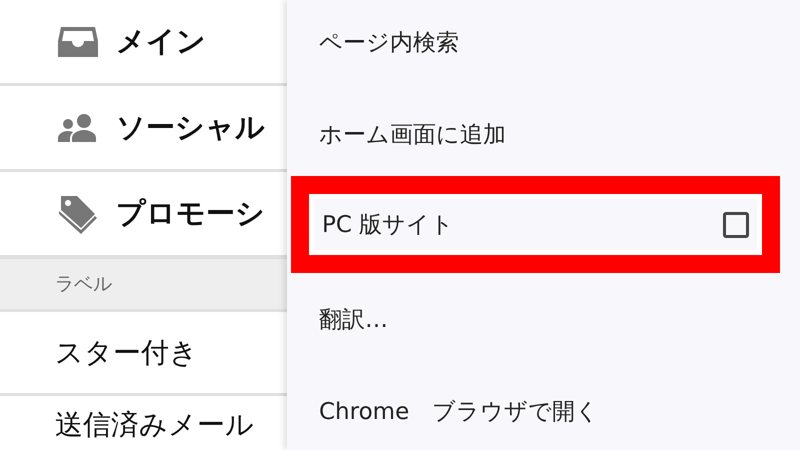 The width and height of the screenshot is (800, 450). I want to click on section-header: ラベル, so click(83, 284).